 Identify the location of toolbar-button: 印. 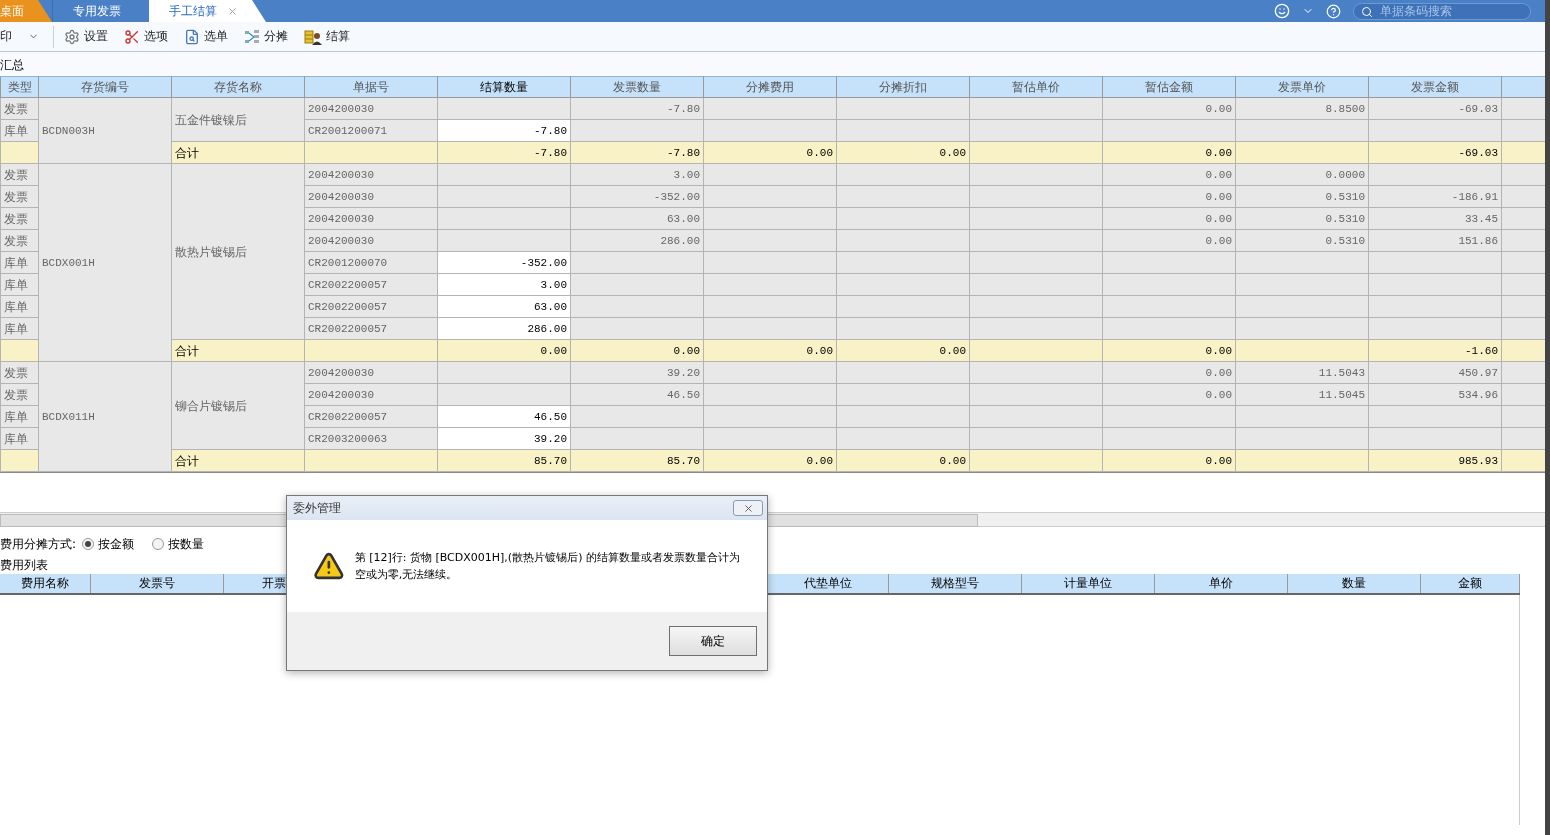
(24, 36).